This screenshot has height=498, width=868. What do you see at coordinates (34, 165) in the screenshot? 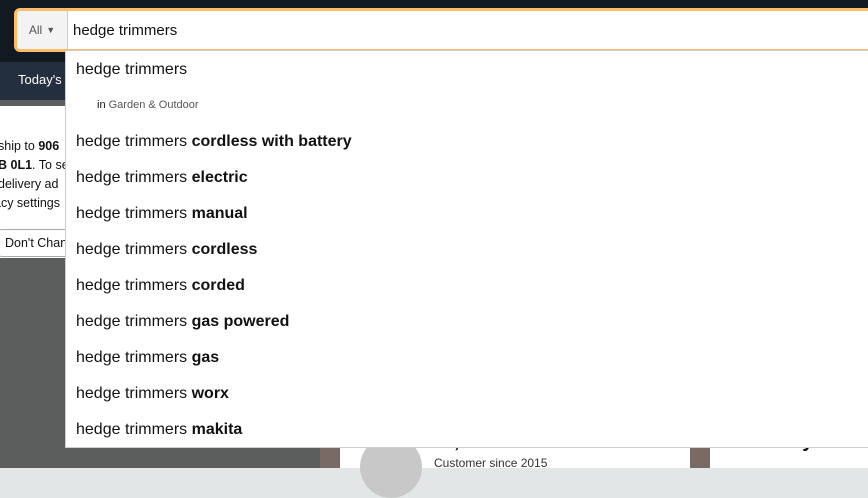
I see `popover-line-2: B 0L1. To se` at bounding box center [34, 165].